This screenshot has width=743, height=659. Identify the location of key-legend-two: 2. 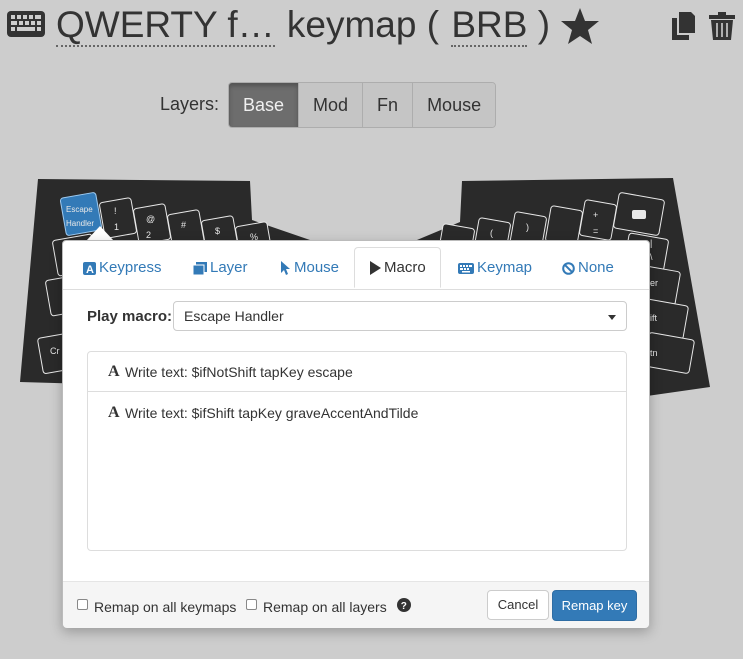
(148, 235).